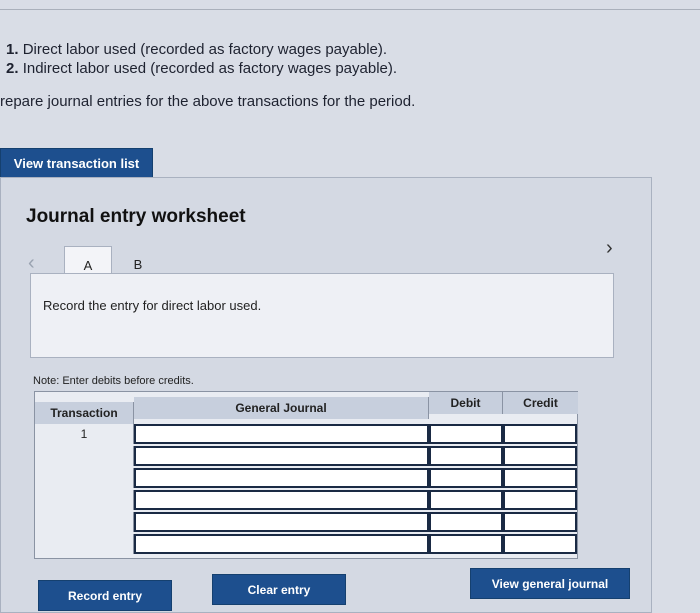 This screenshot has width=700, height=613. Describe the element at coordinates (113, 381) in the screenshot. I see `note-text: Note: Enter debits before credits.` at that location.